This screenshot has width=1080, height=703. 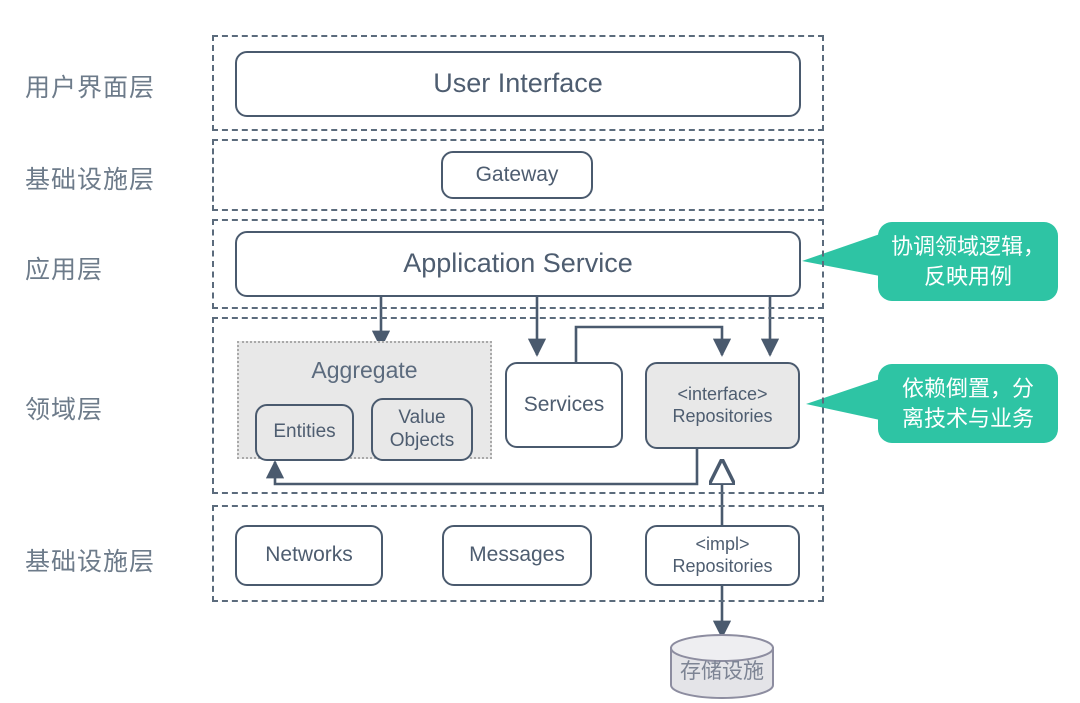 I want to click on node-services-label: Services, so click(x=564, y=404).